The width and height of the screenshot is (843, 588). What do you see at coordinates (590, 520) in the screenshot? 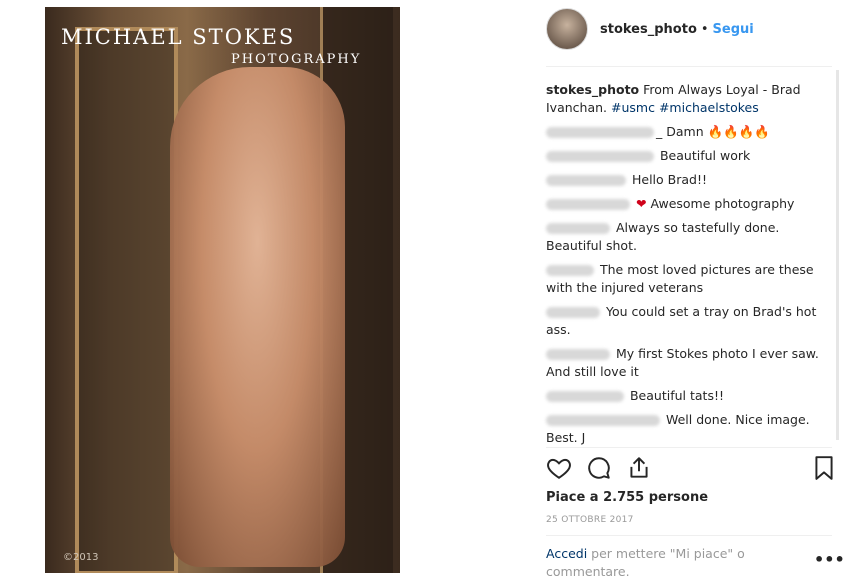
I see `post-date: 25 OTTOBRE 2017` at bounding box center [590, 520].